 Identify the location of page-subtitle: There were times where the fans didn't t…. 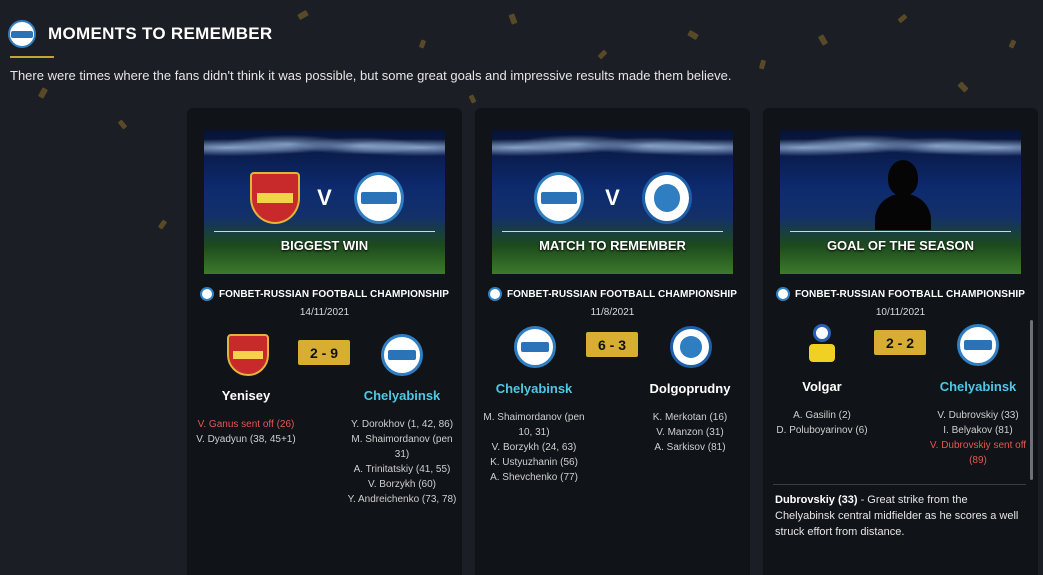
(371, 75).